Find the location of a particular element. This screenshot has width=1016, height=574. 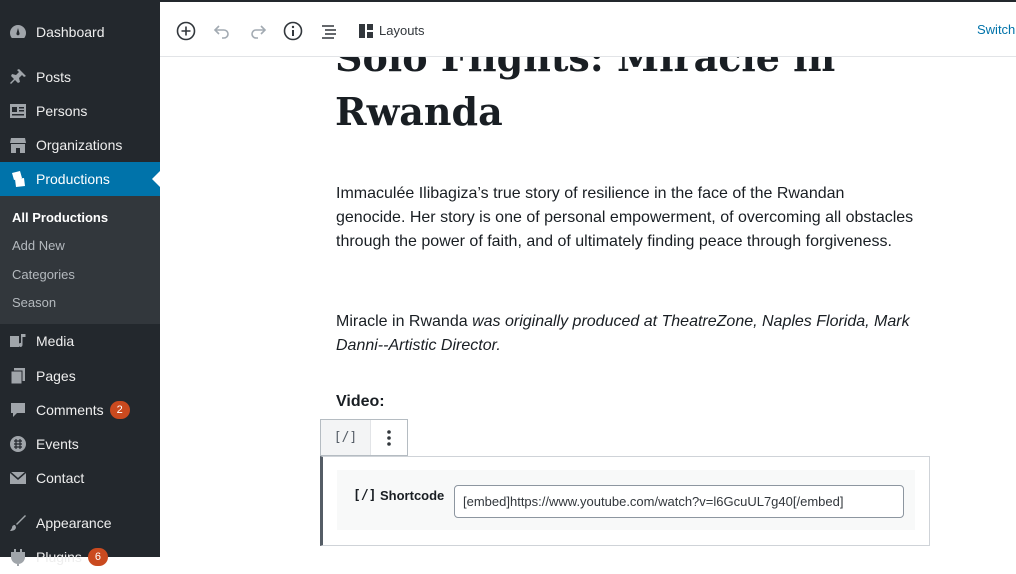

add-block-button is located at coordinates (186, 31).